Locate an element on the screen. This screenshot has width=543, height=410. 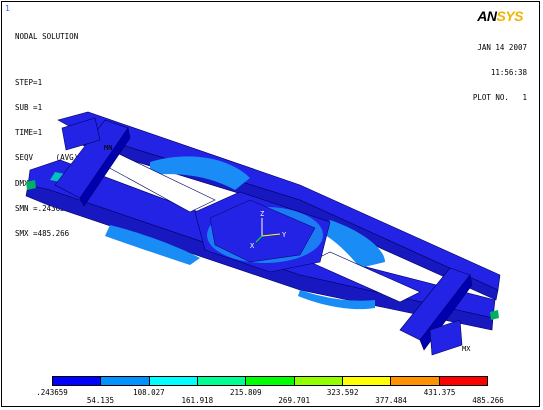
axis-z-label: Z is located at coordinates (262, 214).